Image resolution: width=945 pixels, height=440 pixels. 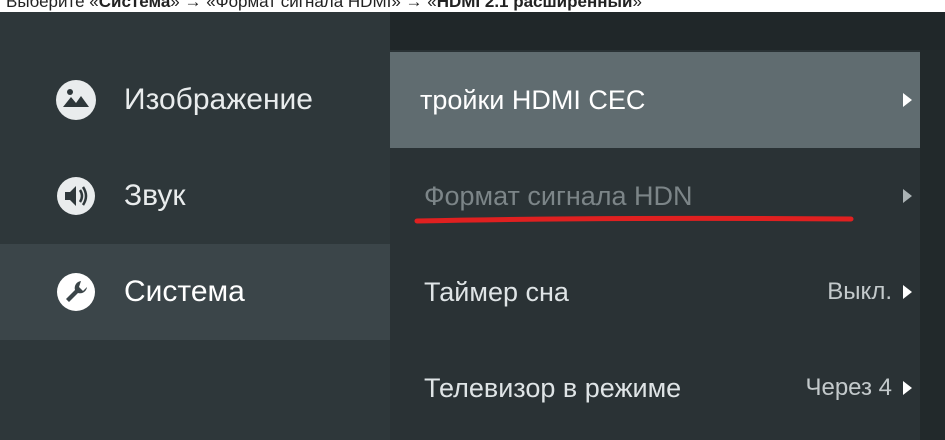 I want to click on menu-row-label: Формат сигнала HDN, so click(x=558, y=195).